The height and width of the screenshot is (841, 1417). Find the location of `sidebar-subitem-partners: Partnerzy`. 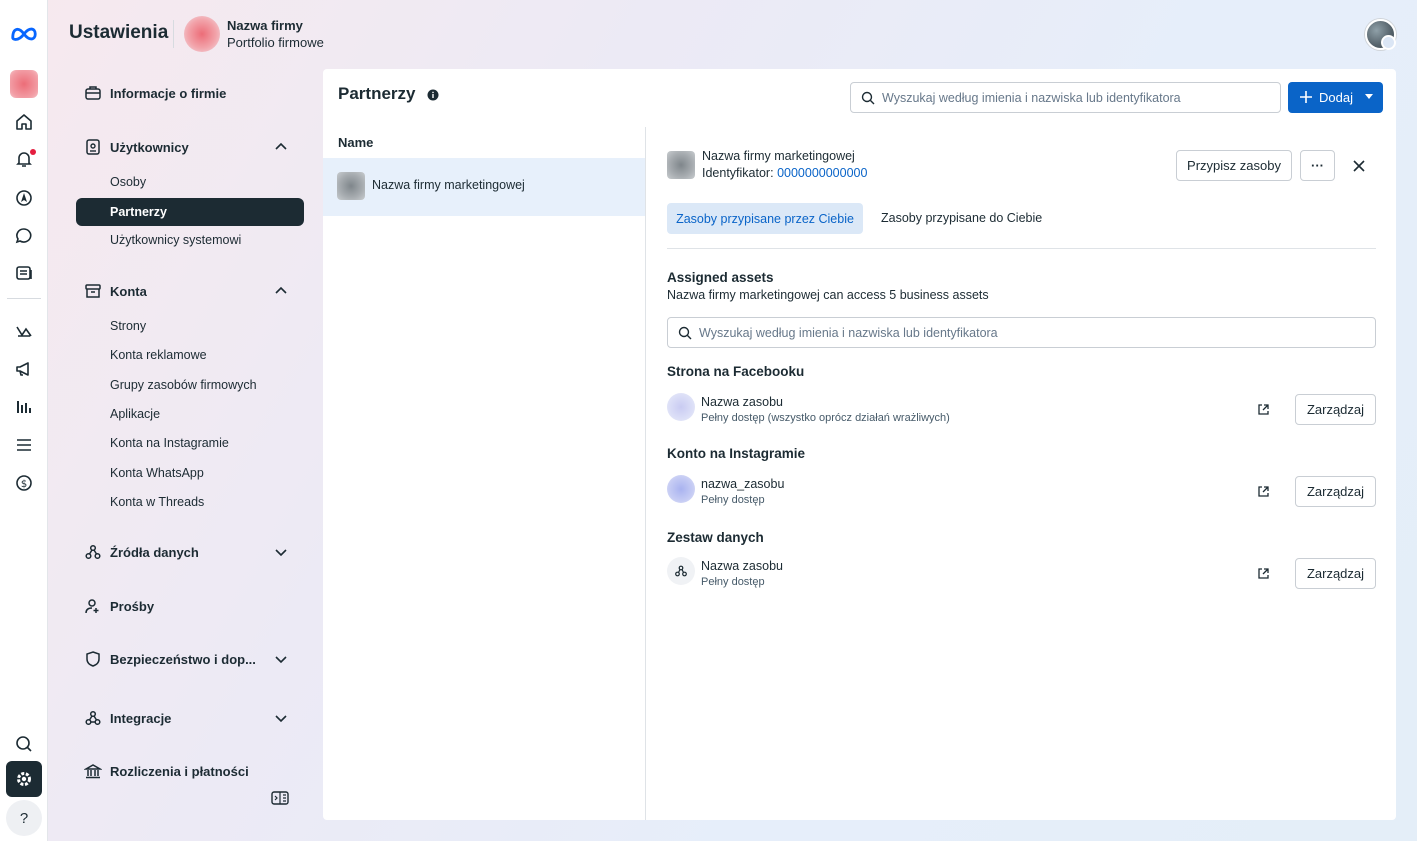

sidebar-subitem-partners: Partnerzy is located at coordinates (190, 212).